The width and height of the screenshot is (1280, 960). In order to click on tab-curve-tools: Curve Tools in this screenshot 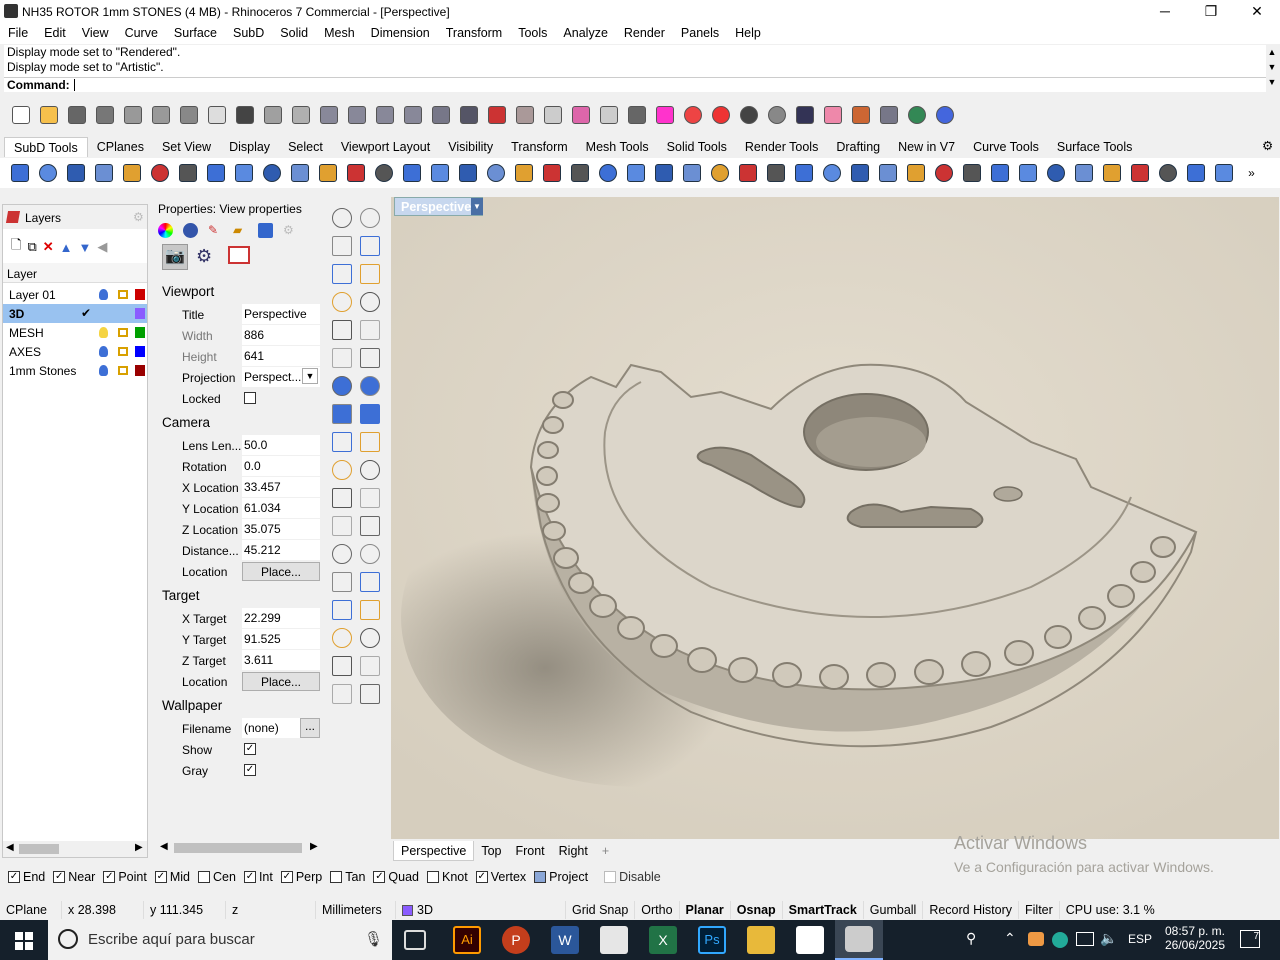, I will do `click(1006, 147)`.